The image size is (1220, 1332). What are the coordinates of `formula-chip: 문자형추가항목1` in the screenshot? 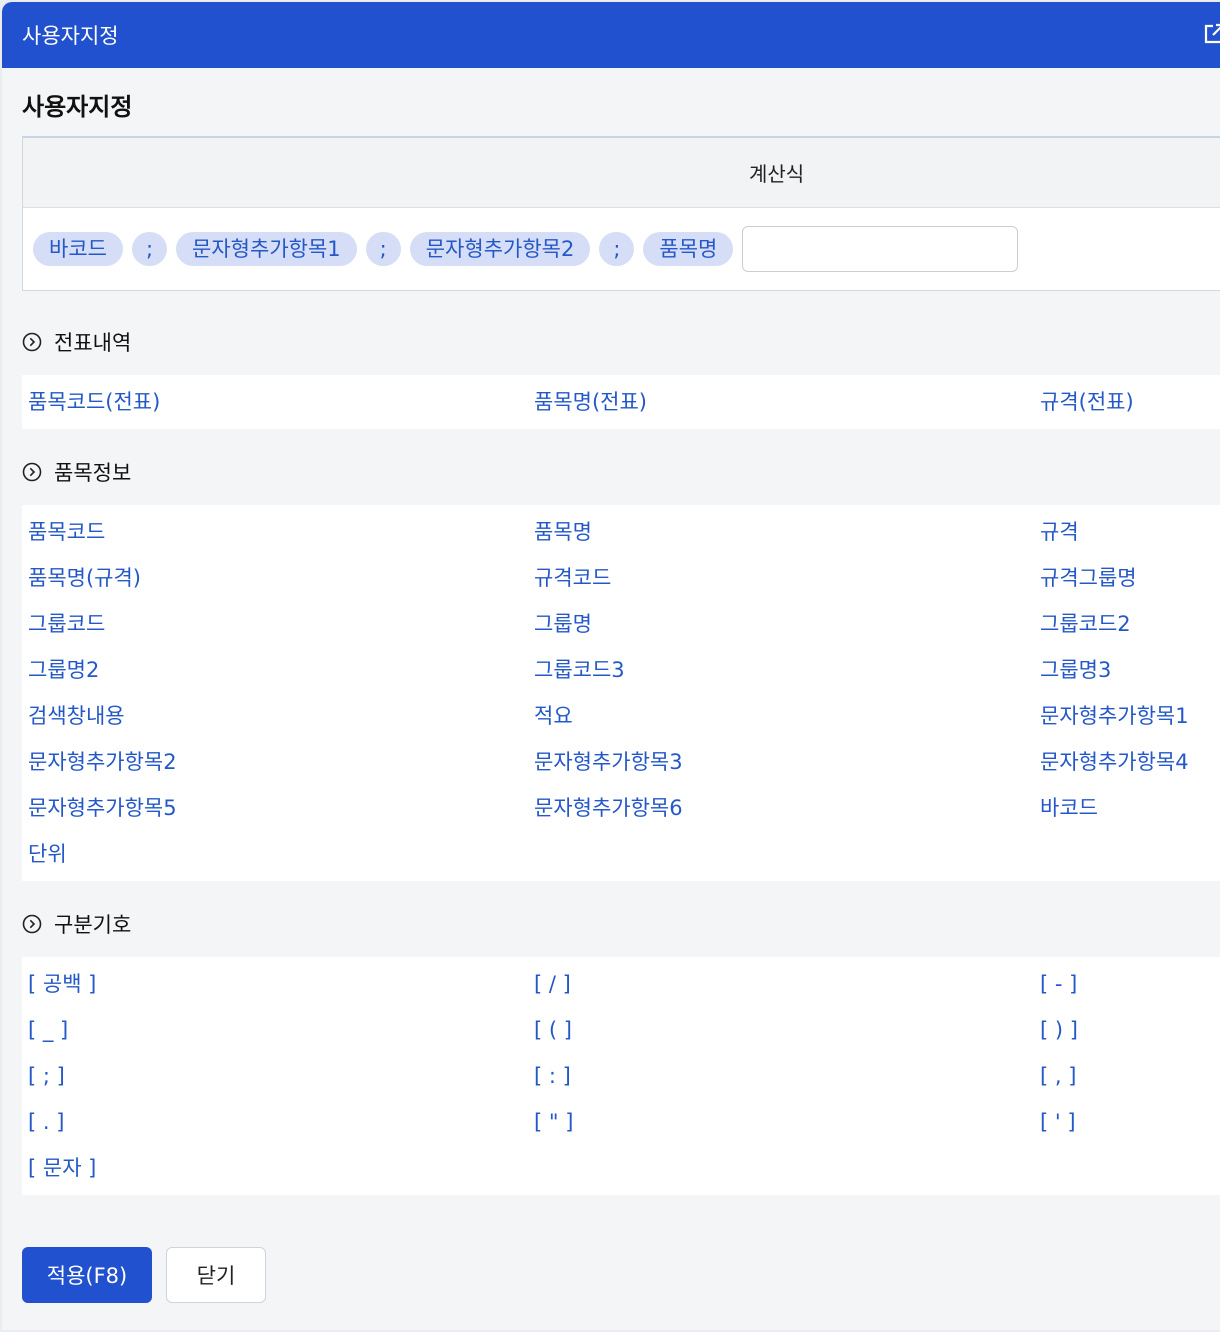 It's located at (266, 249).